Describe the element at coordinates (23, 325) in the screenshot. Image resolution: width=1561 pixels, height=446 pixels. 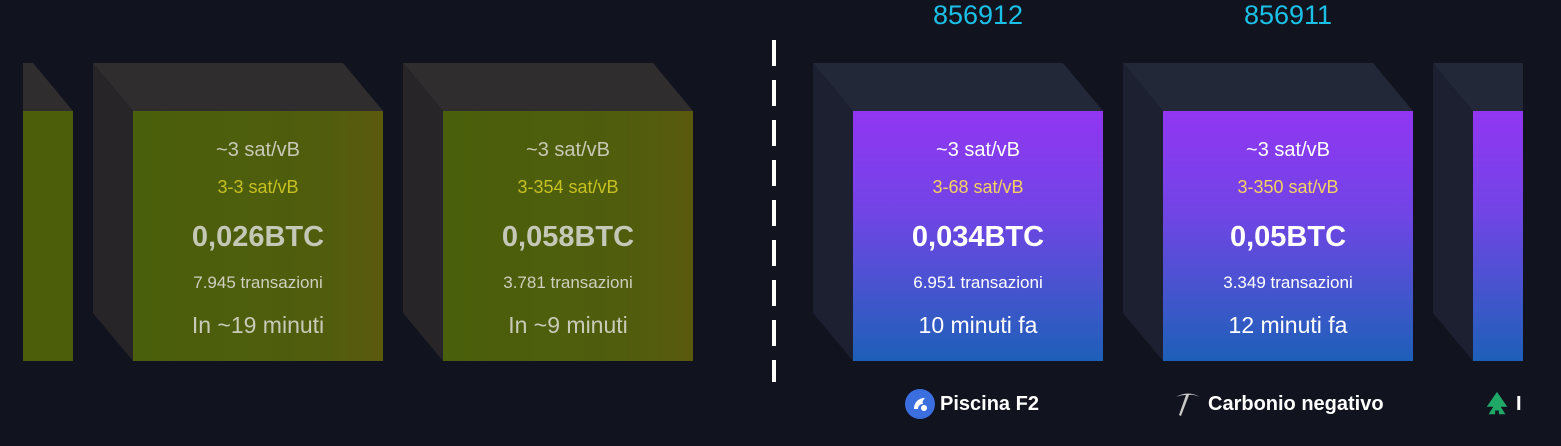
I see `cut-off-text: i` at that location.